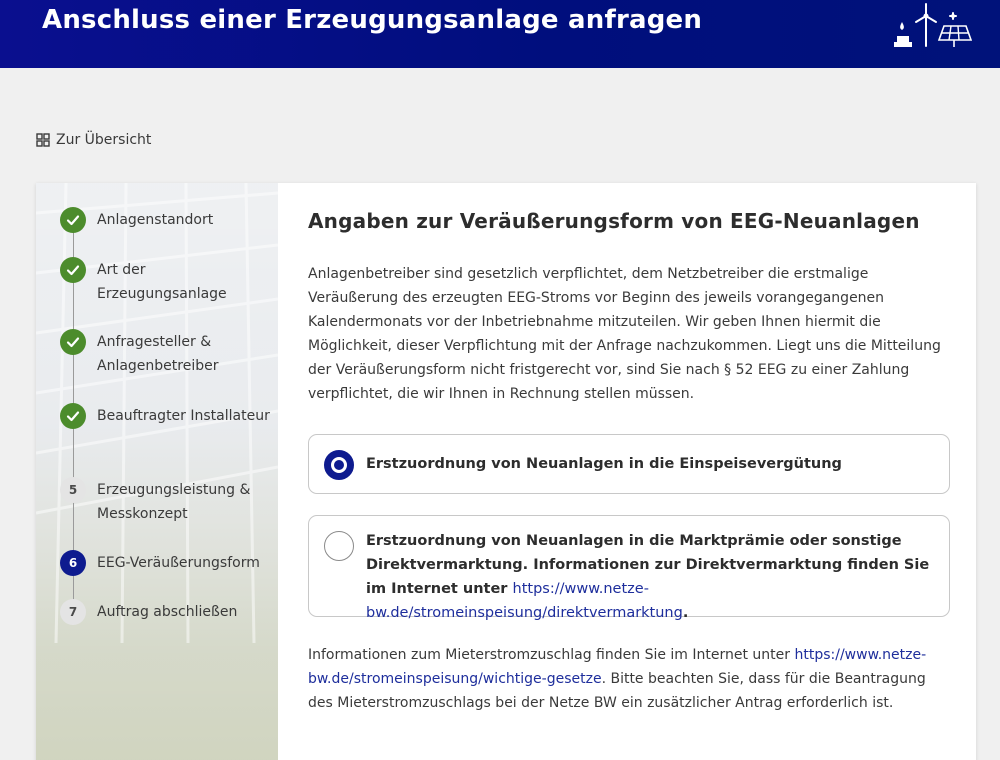  I want to click on step-label: Anfragesteller & Anlagenbetreiber, so click(158, 354).